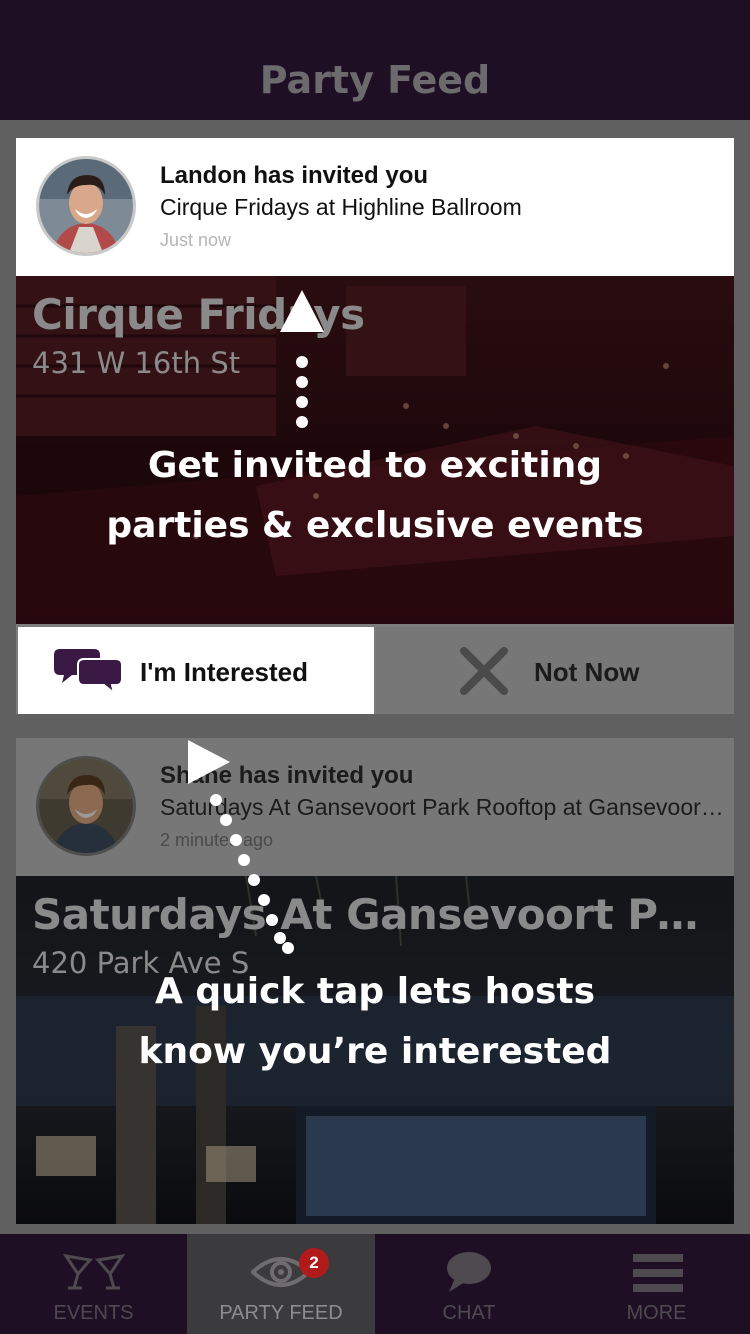 This screenshot has width=750, height=1334. Describe the element at coordinates (93, 1313) in the screenshot. I see `tab-label: EVENTS` at that location.